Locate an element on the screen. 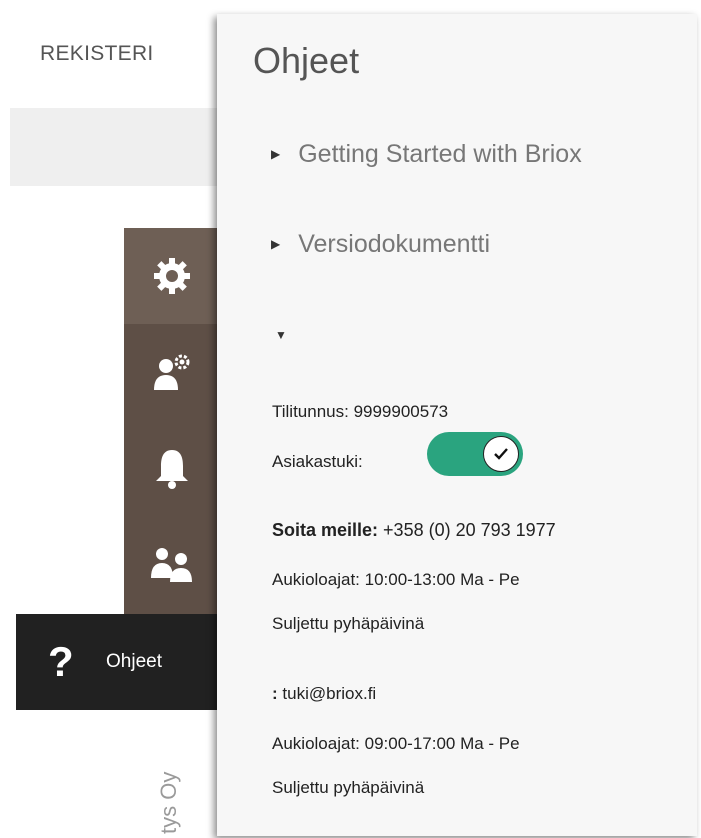  email-closed-note: Suljettu pyhäpäivinä is located at coordinates (348, 787).